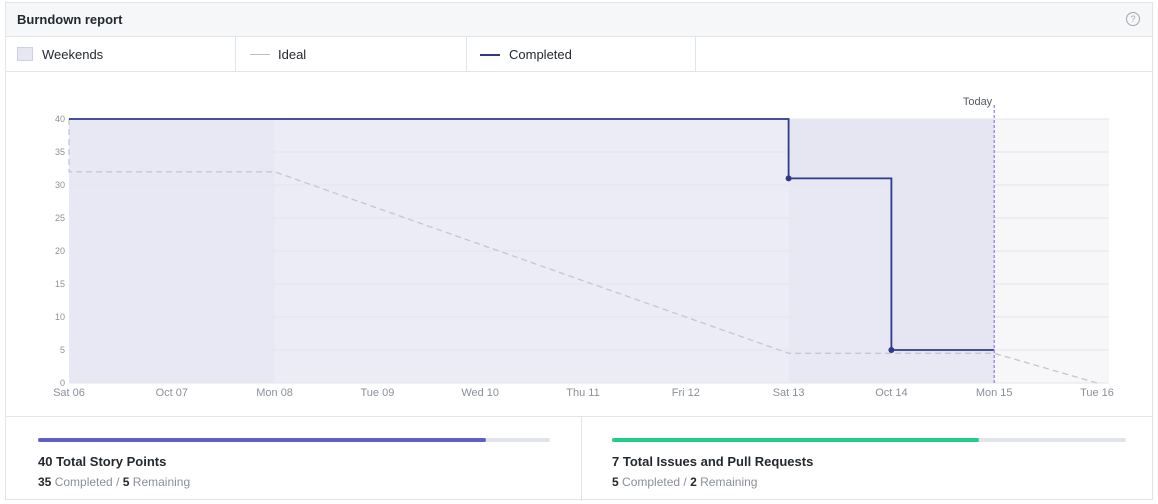 The height and width of the screenshot is (504, 1158). What do you see at coordinates (377, 393) in the screenshot?
I see `x-tick-label: Tue 09` at bounding box center [377, 393].